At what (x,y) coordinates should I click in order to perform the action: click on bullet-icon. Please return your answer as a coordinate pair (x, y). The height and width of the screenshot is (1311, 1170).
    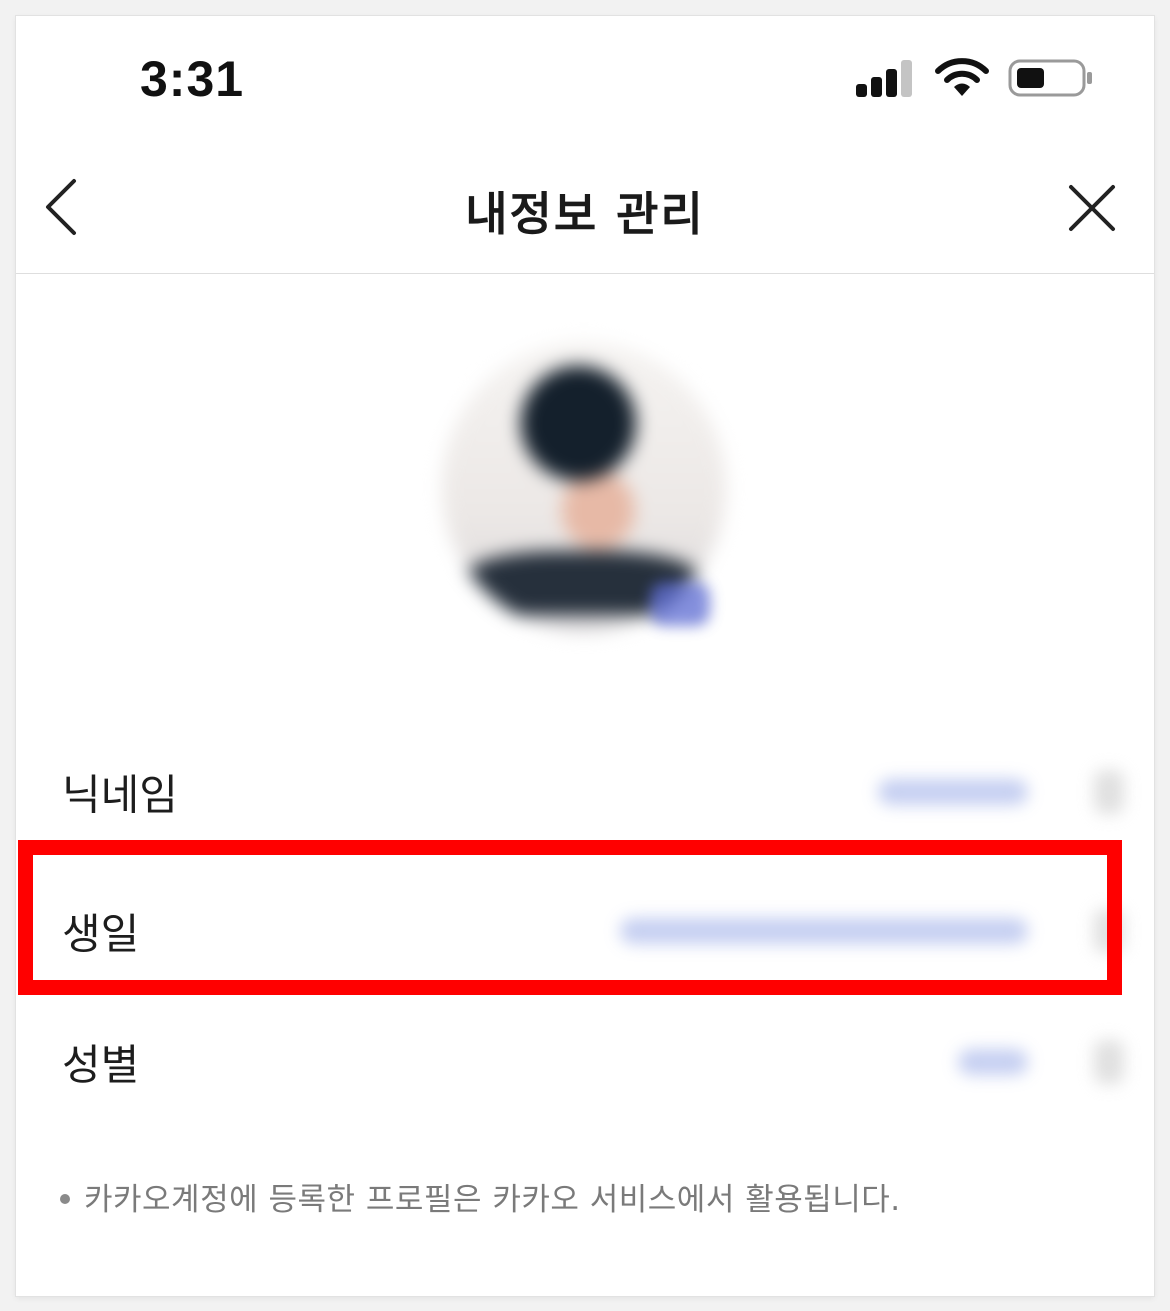
    Looking at the image, I should click on (65, 1198).